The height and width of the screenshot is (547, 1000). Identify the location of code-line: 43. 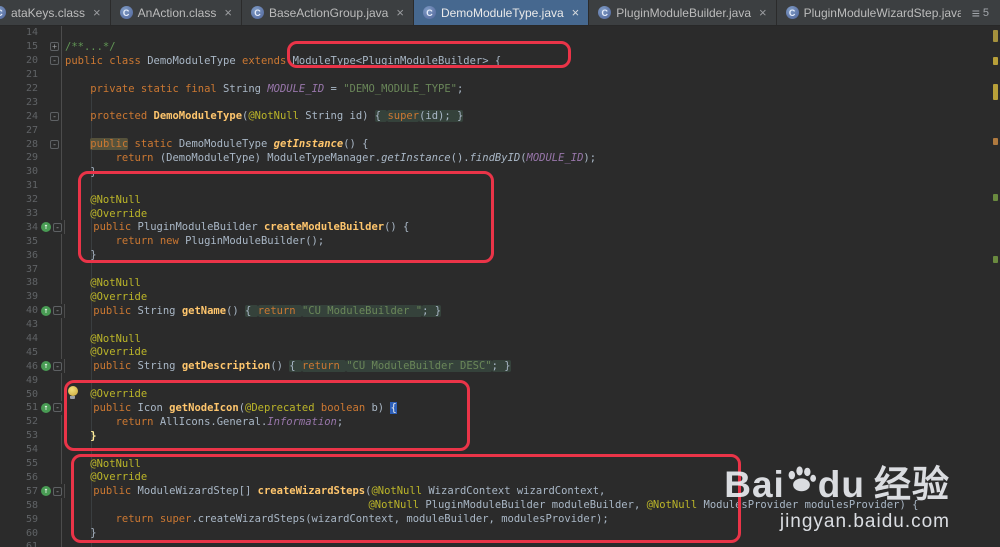
(500, 324).